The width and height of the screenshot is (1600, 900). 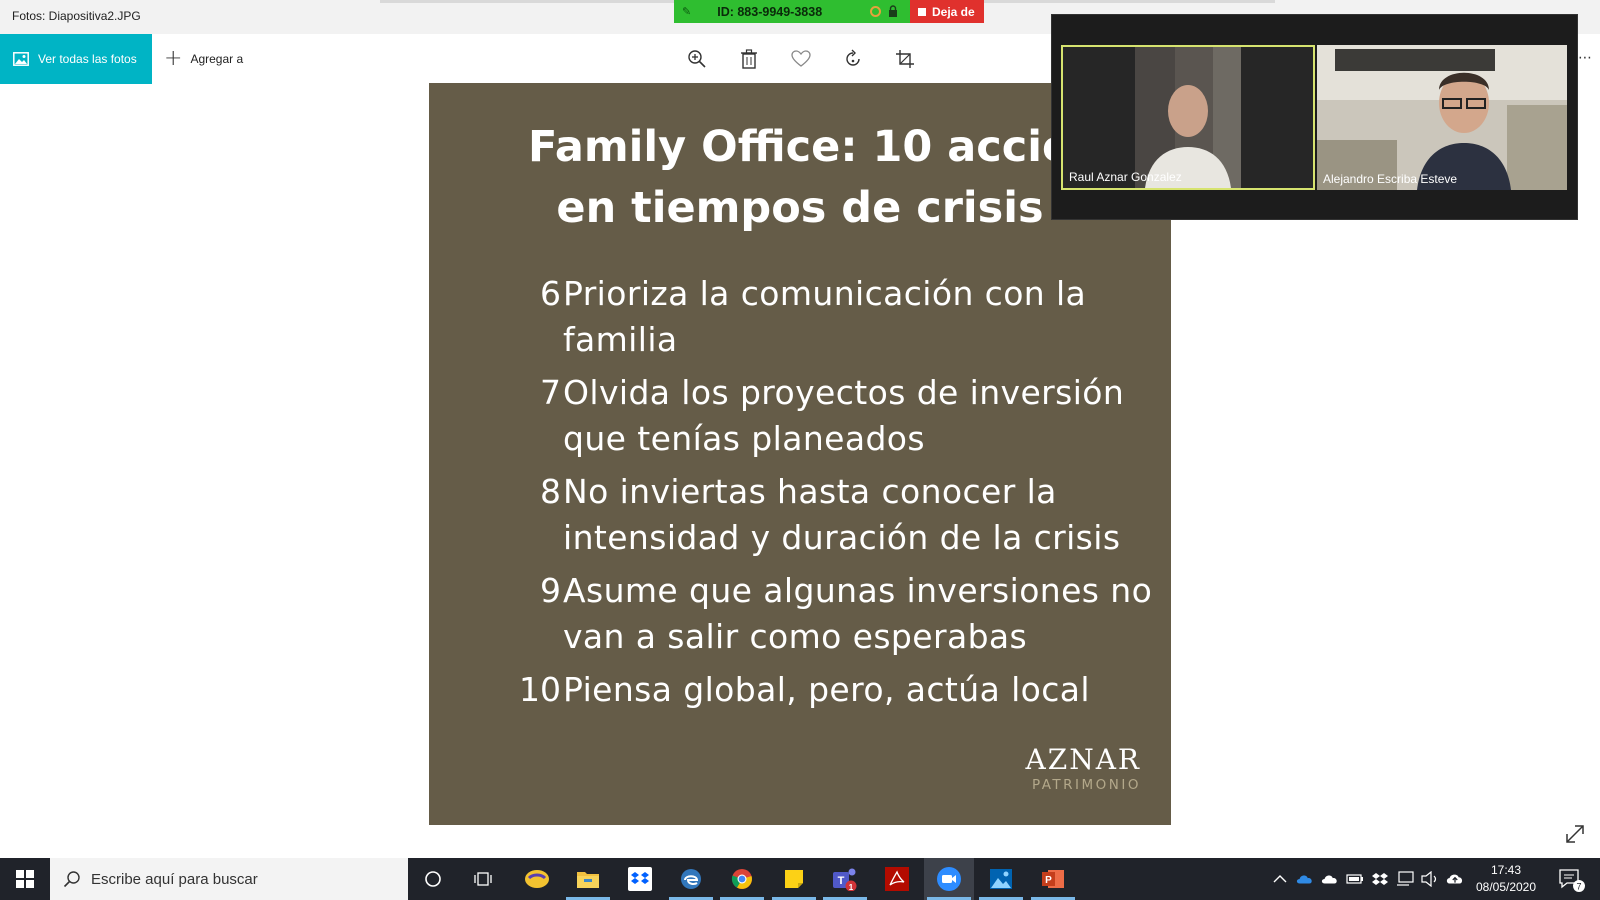 What do you see at coordinates (691, 879) in the screenshot?
I see `edge-icon` at bounding box center [691, 879].